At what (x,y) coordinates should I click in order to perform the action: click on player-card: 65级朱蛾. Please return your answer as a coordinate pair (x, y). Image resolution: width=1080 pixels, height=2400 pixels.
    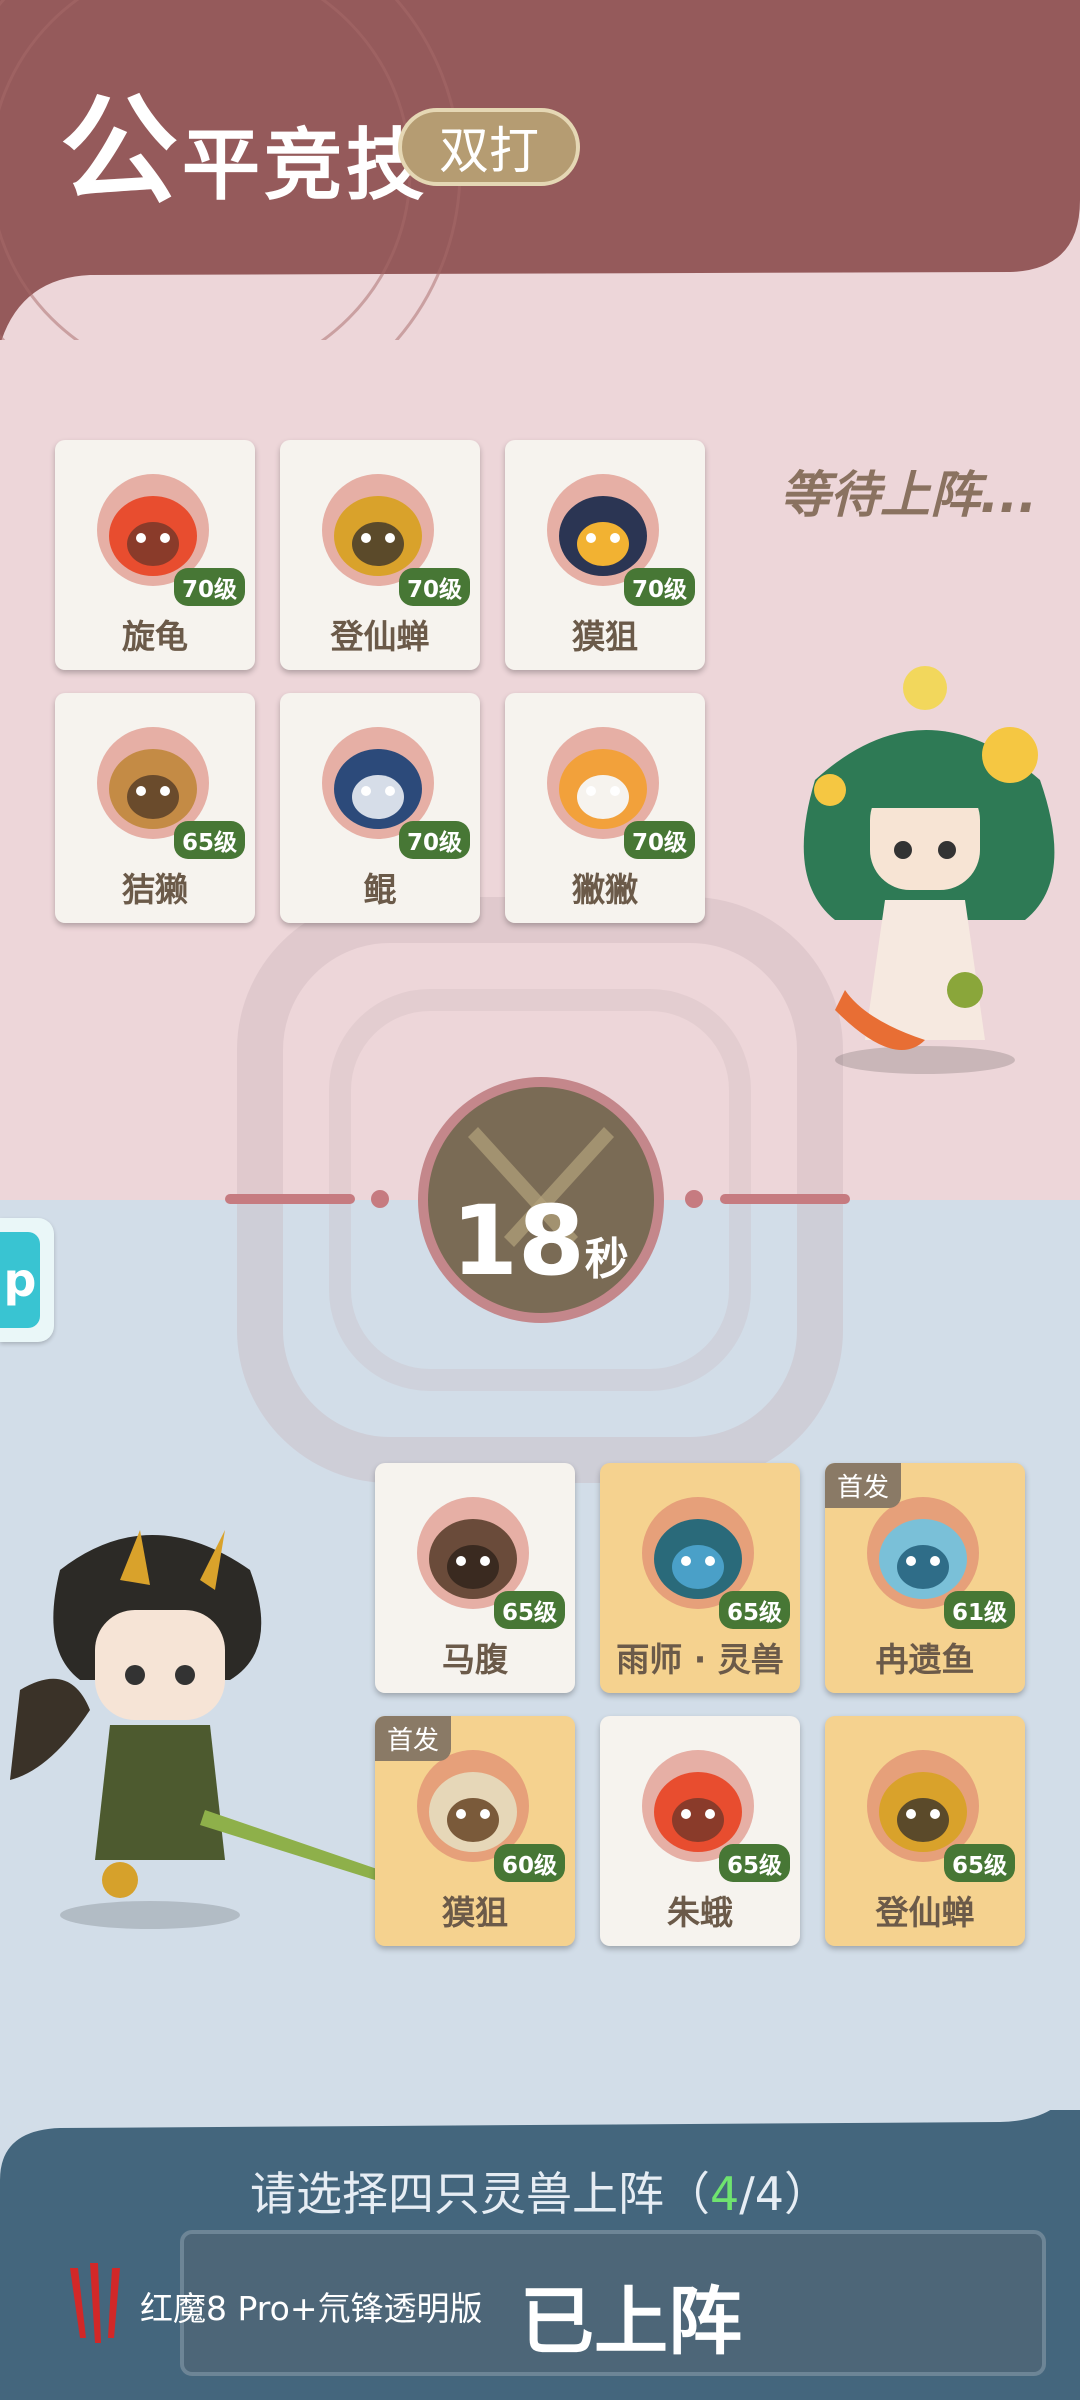
    Looking at the image, I should click on (700, 1831).